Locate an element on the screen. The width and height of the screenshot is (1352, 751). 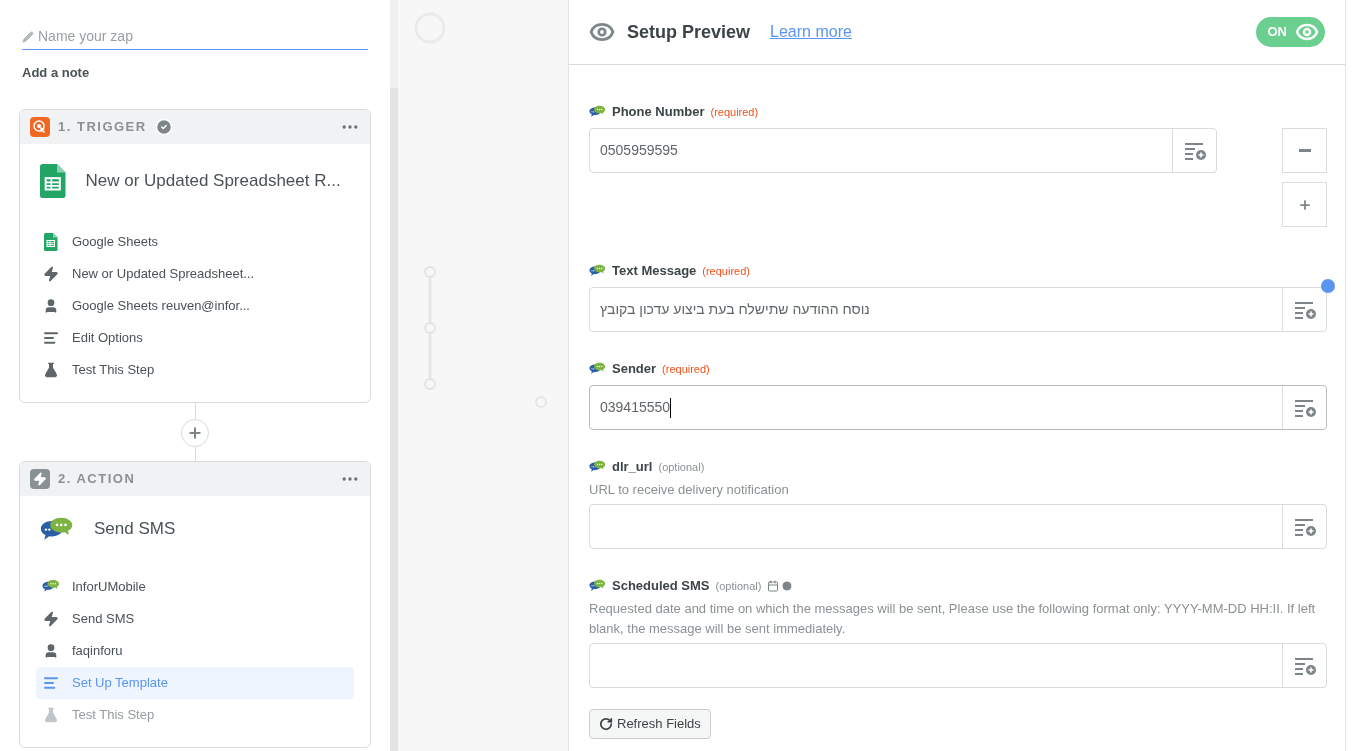
calendar-icon is located at coordinates (773, 586).